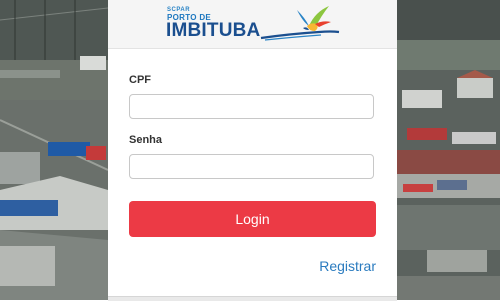  I want to click on bird-logo-icon, so click(300, 23).